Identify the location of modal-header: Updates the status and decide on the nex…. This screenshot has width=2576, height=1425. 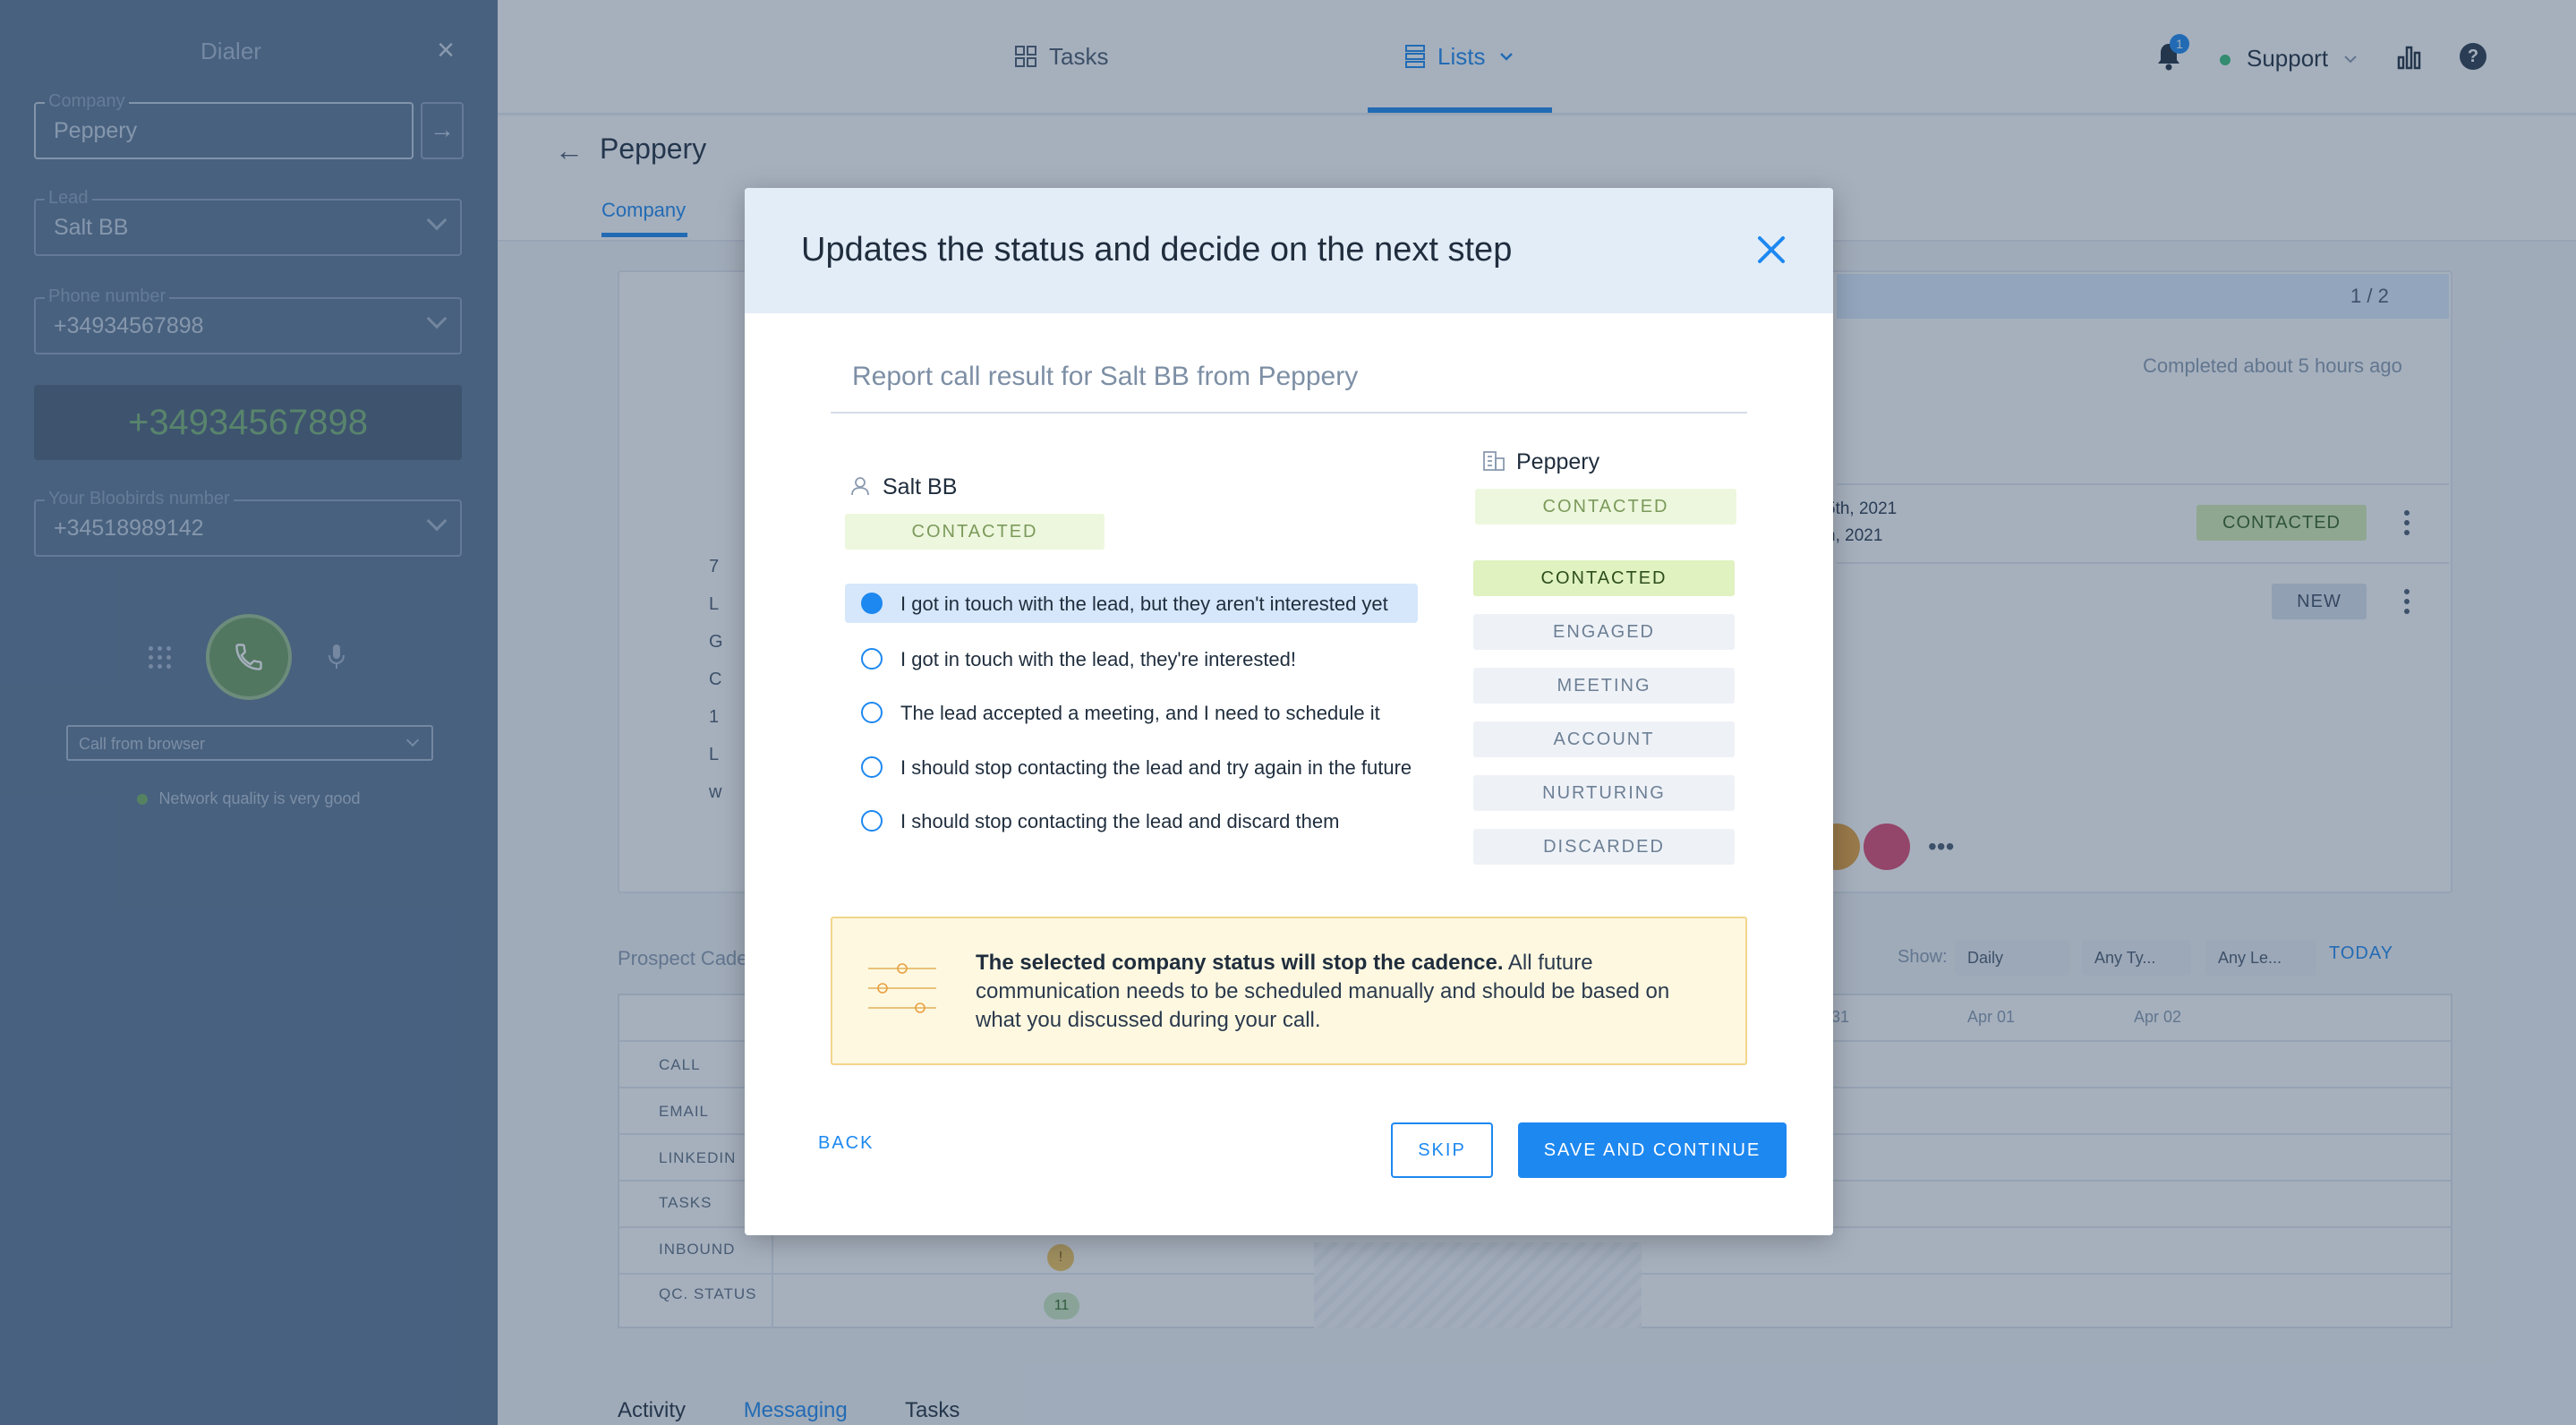
(1289, 251).